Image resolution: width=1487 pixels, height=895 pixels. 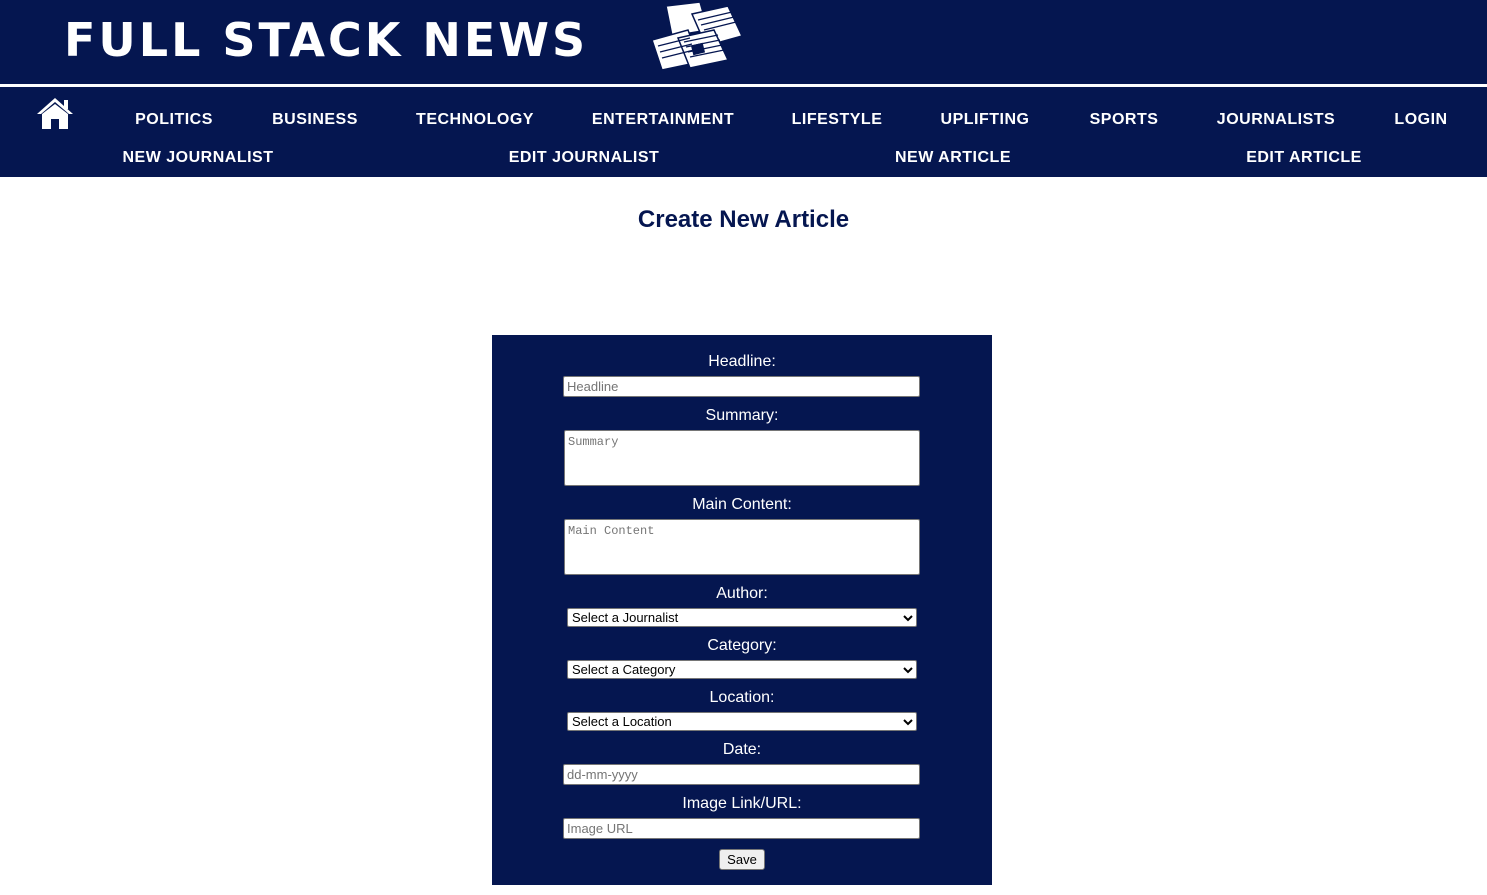 What do you see at coordinates (742, 697) in the screenshot?
I see `location-label: Location:` at bounding box center [742, 697].